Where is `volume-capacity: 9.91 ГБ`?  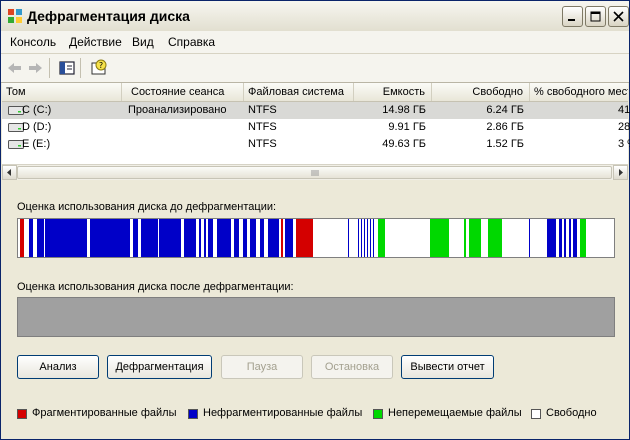
volume-capacity: 9.91 ГБ is located at coordinates (407, 127).